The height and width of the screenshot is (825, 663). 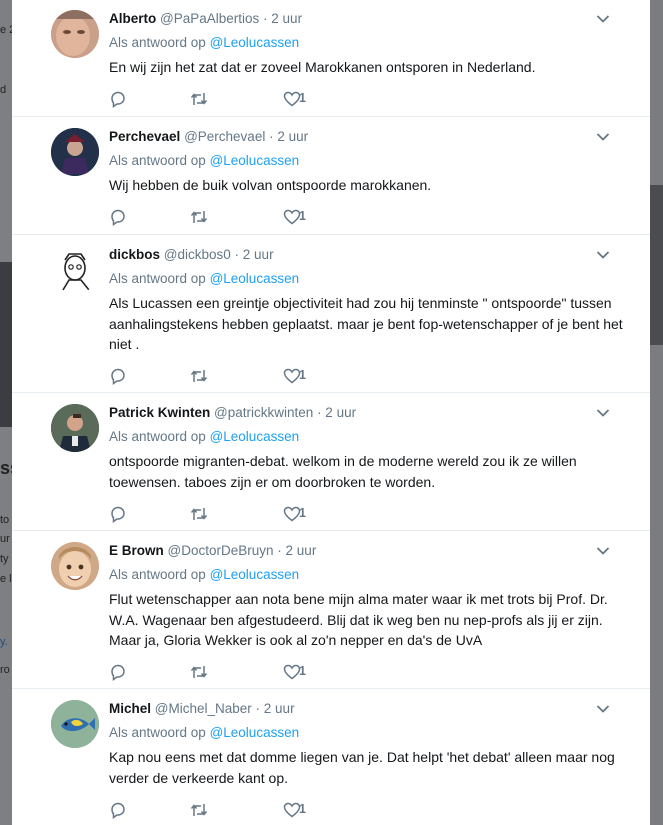 I want to click on handle: @dickbos0, so click(x=197, y=254).